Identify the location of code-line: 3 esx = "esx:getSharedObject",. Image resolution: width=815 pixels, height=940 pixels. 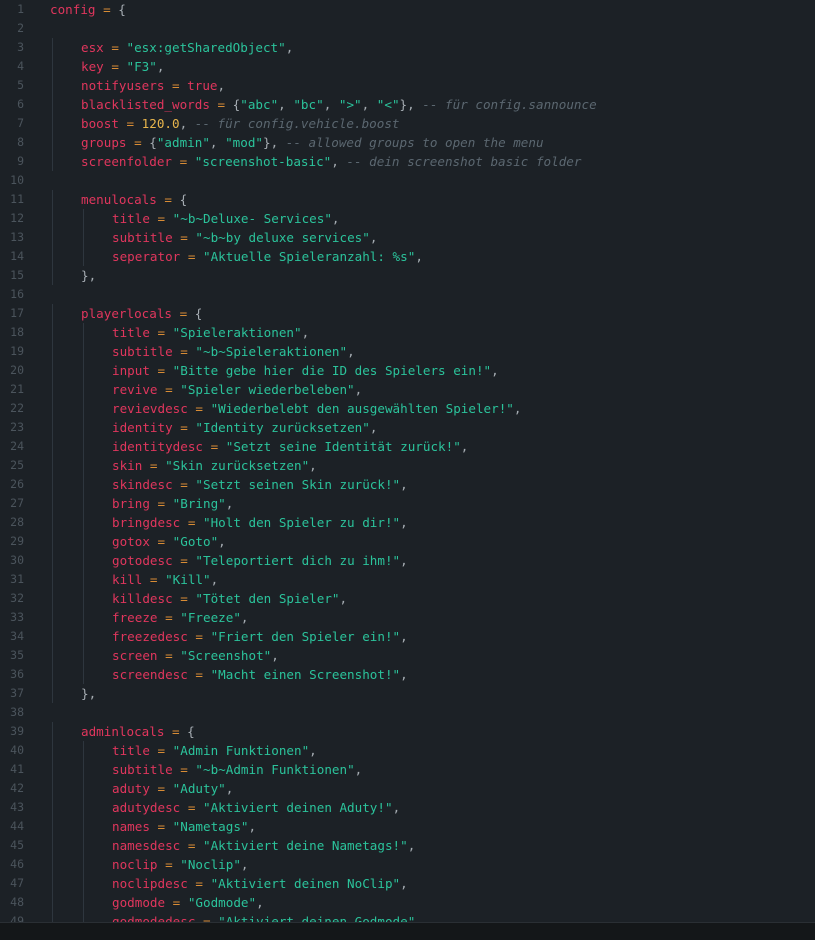
(407, 47).